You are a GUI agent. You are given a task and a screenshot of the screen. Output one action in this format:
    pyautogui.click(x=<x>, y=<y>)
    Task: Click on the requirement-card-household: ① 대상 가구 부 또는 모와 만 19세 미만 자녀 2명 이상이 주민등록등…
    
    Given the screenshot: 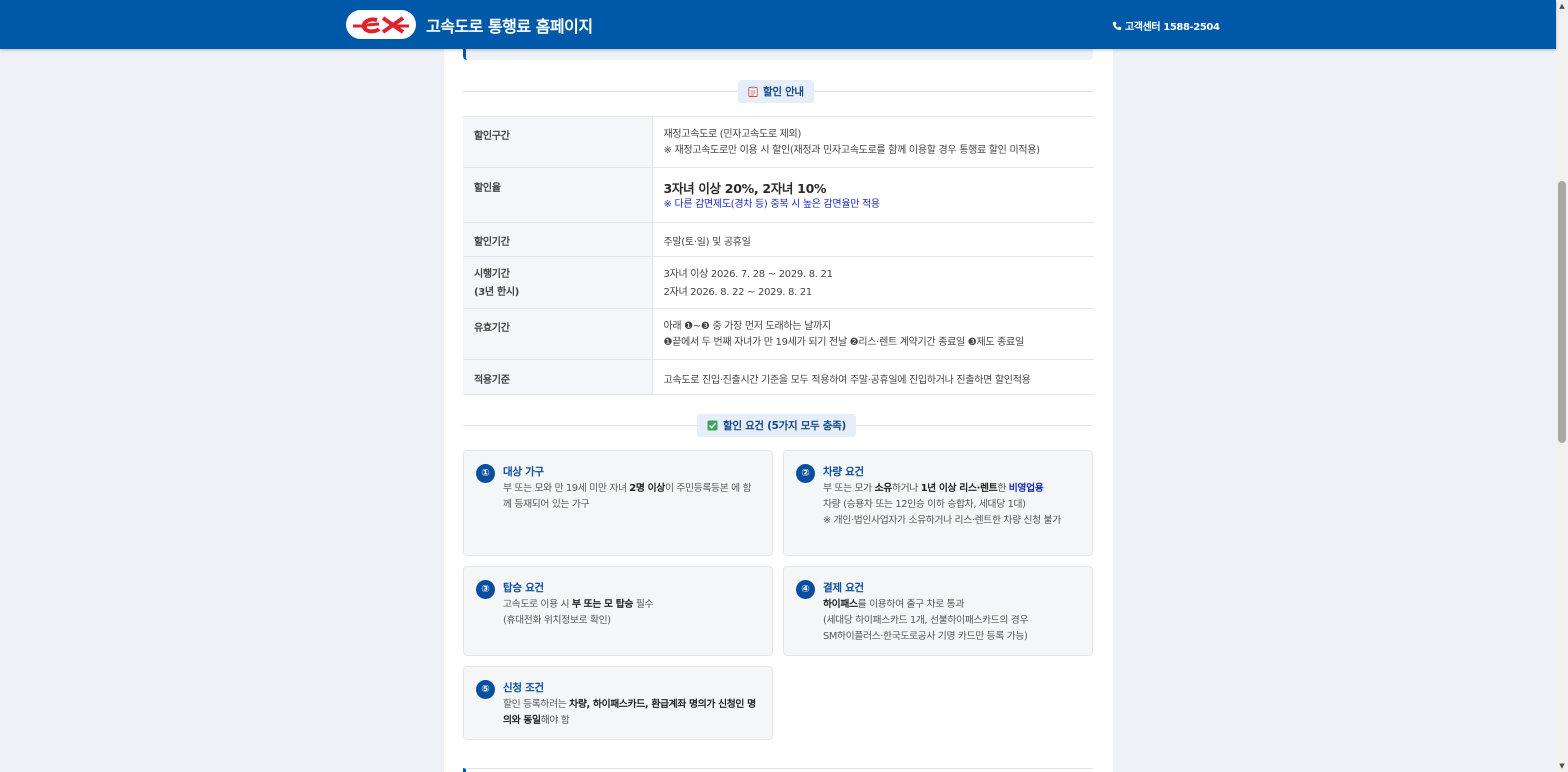 What is the action you would take?
    pyautogui.click(x=618, y=503)
    